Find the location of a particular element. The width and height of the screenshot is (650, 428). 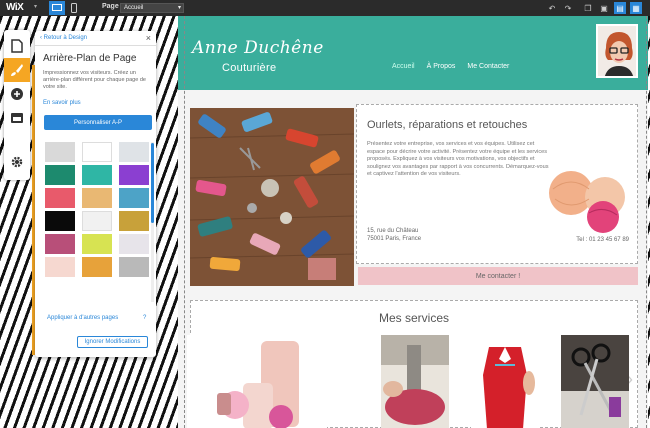

nav-item-contacter: Me Contacter is located at coordinates (488, 66).